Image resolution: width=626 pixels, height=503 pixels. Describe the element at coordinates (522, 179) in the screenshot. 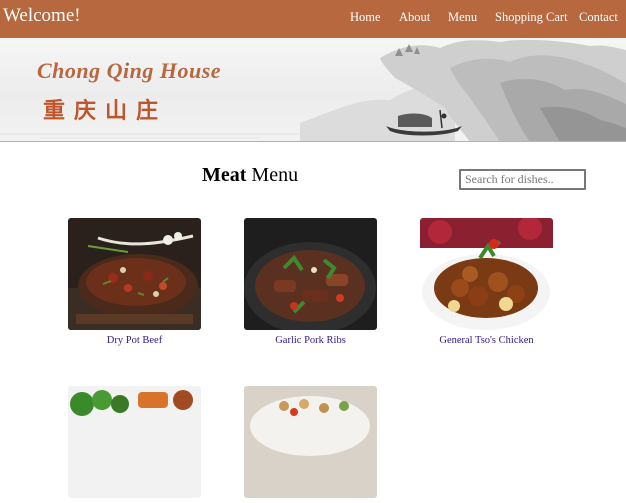

I see `search-input` at that location.